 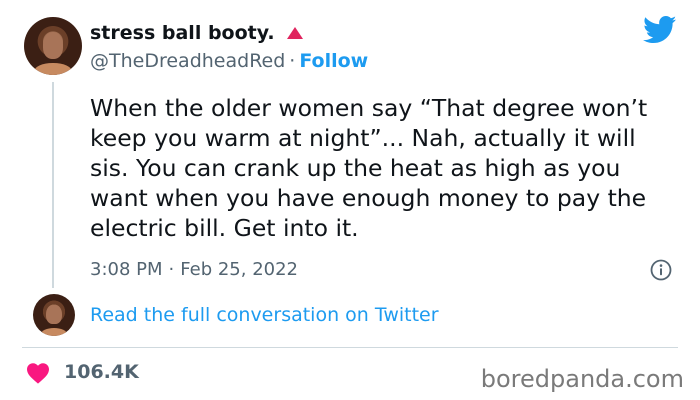 I want to click on twitter-bird-icon, so click(x=660, y=30).